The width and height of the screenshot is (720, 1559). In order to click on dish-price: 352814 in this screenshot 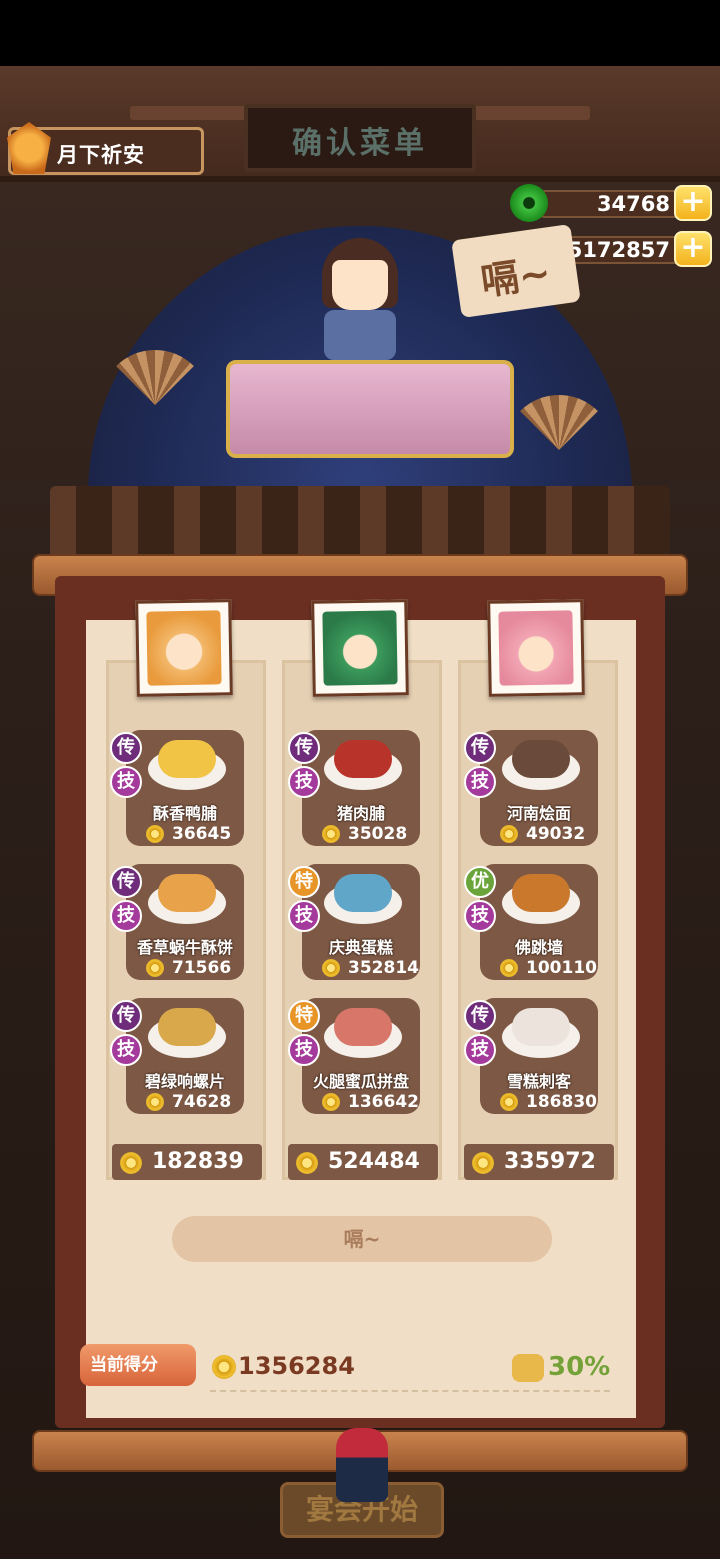, I will do `click(370, 968)`.